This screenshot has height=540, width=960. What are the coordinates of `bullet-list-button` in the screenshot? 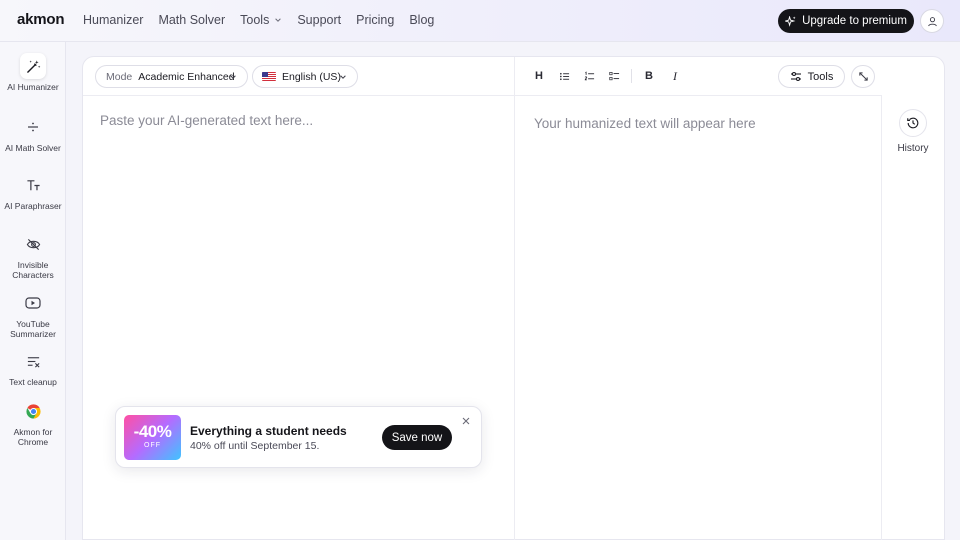 It's located at (564, 76).